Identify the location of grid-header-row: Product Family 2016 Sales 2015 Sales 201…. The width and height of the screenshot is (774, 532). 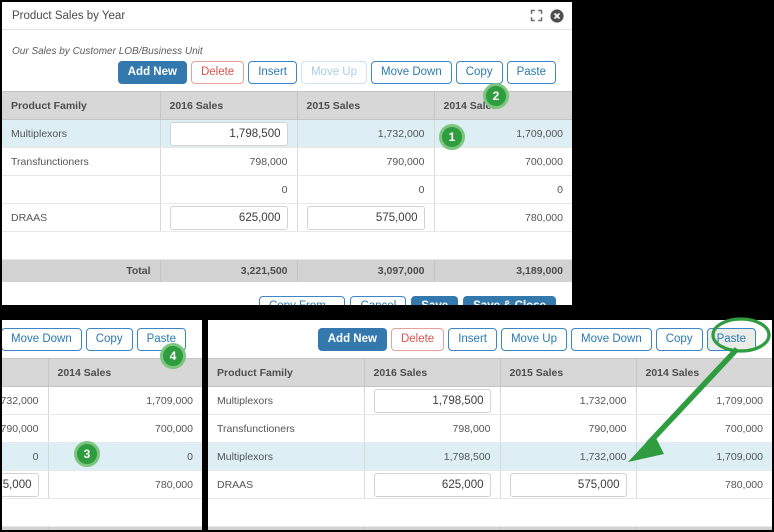
(490, 372).